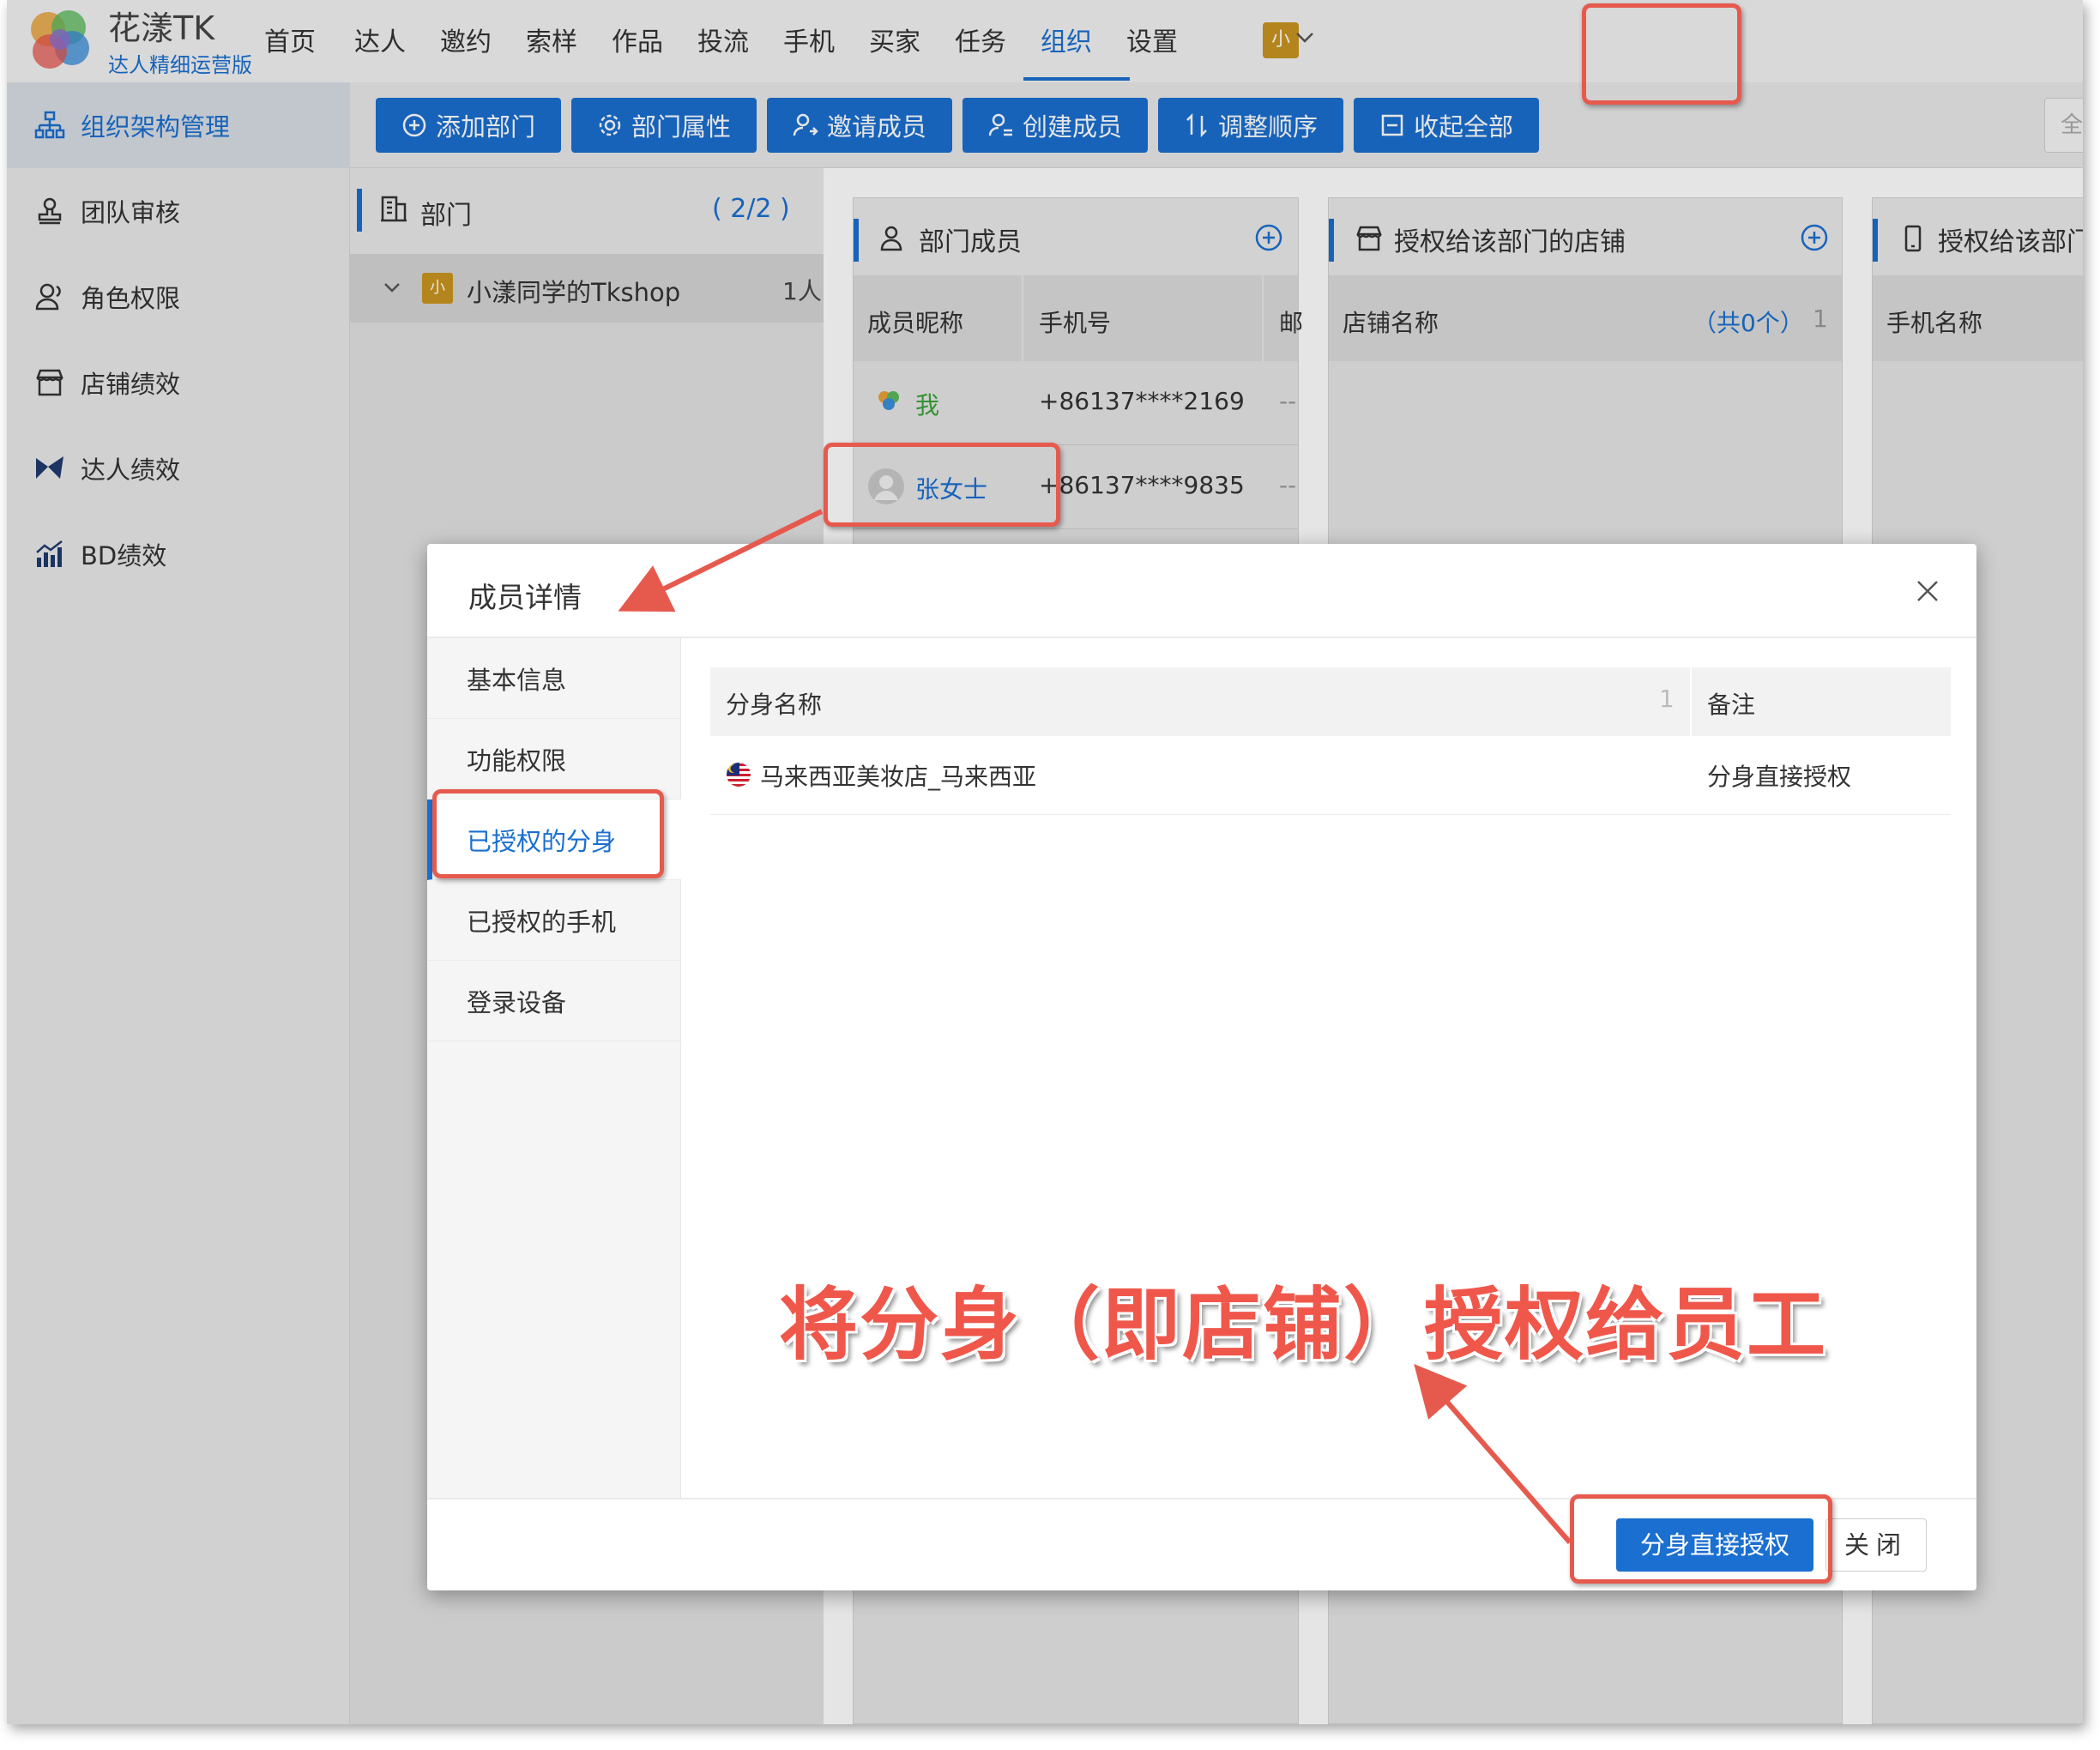 Image resolution: width=2100 pixels, height=1750 pixels. What do you see at coordinates (1691, 701) in the screenshot?
I see `column-divider` at bounding box center [1691, 701].